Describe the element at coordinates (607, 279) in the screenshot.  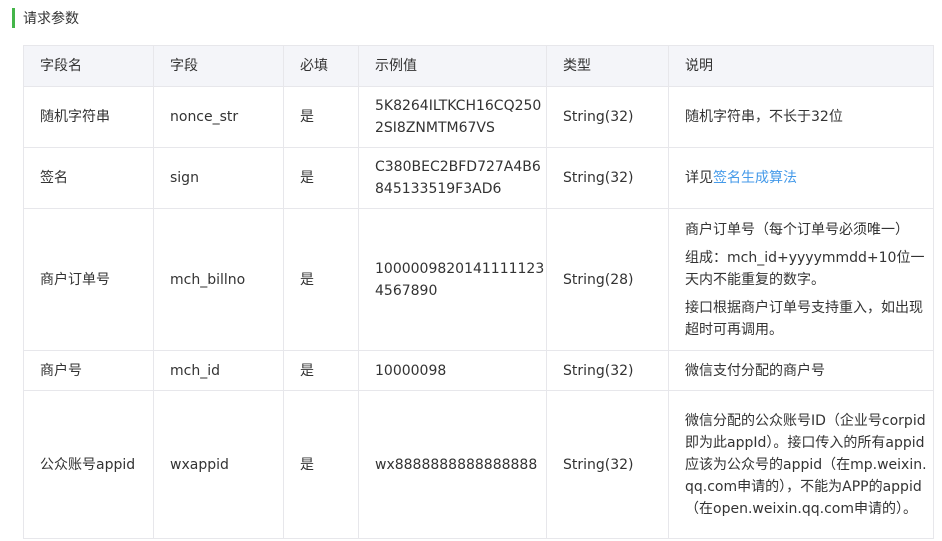
I see `cell-type: String(28)` at that location.